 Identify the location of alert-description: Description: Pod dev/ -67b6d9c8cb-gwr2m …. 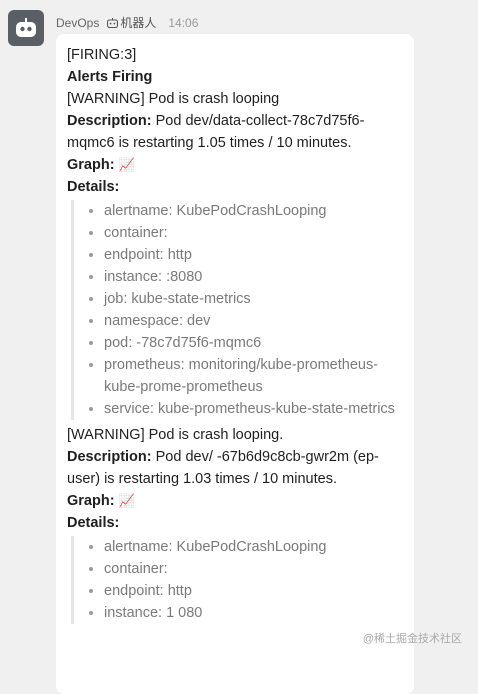
(235, 468).